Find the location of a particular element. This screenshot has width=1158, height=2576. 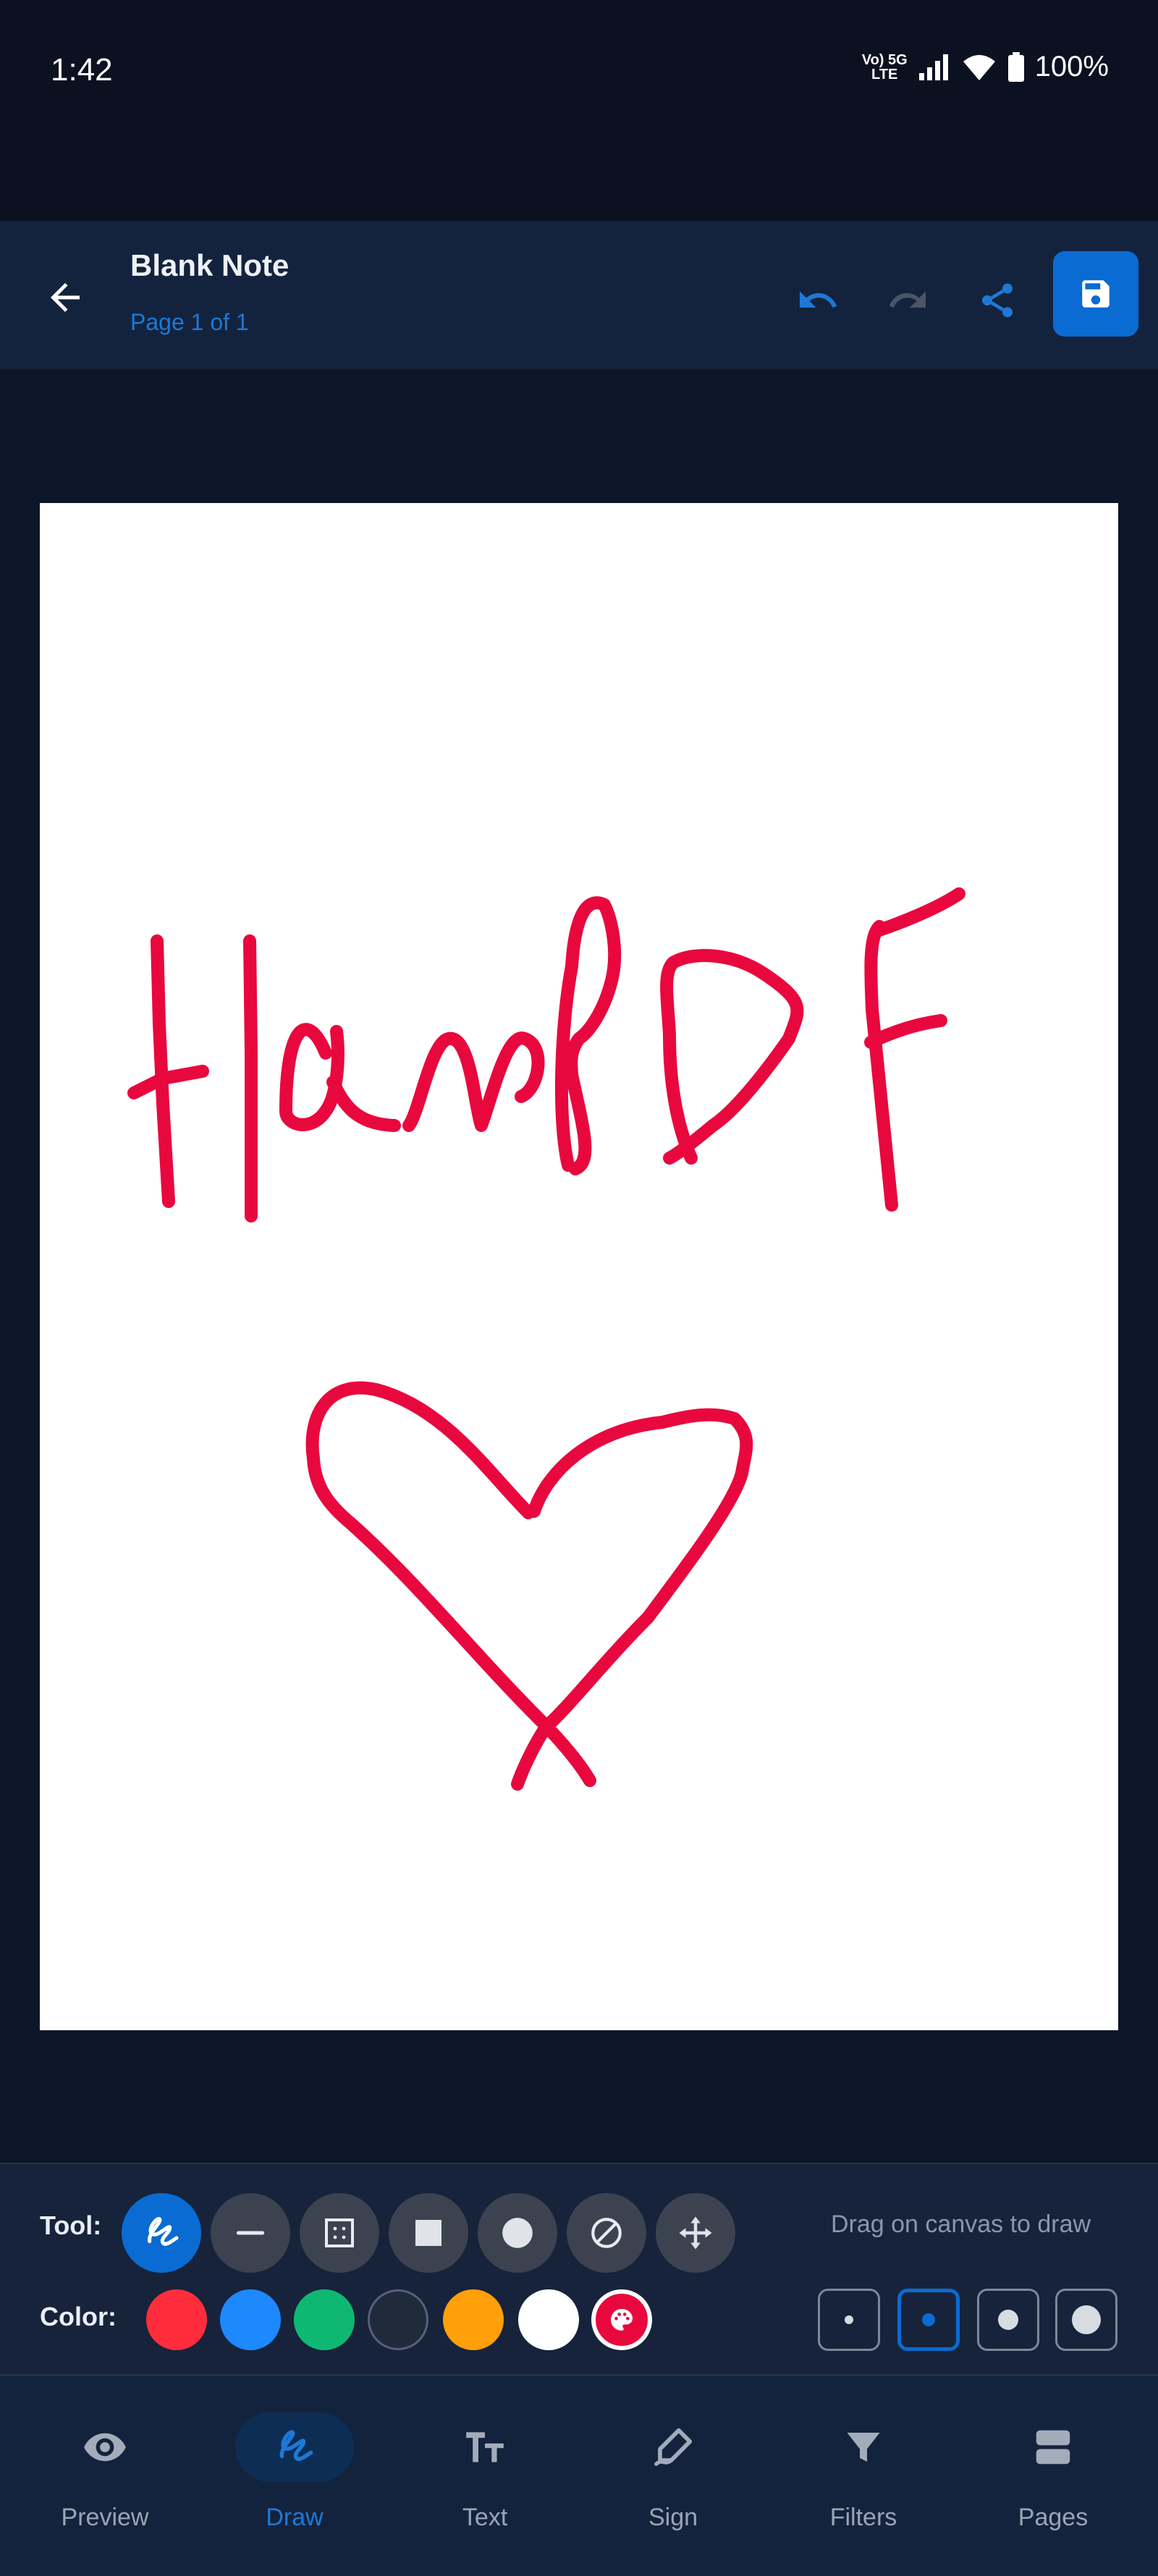

stroke-size-large is located at coordinates (1008, 2320).